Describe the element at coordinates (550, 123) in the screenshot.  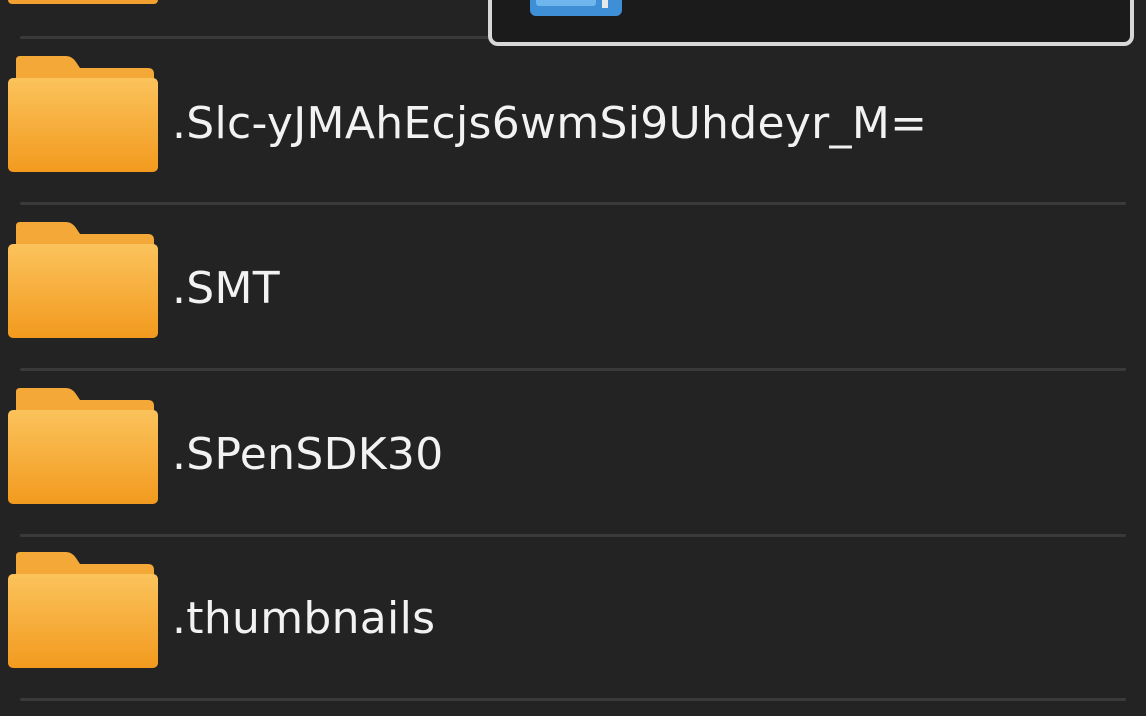
I see `folder-name: .Slc-yJMAhEcjs6wmSi9Uhdeyr_M=` at that location.